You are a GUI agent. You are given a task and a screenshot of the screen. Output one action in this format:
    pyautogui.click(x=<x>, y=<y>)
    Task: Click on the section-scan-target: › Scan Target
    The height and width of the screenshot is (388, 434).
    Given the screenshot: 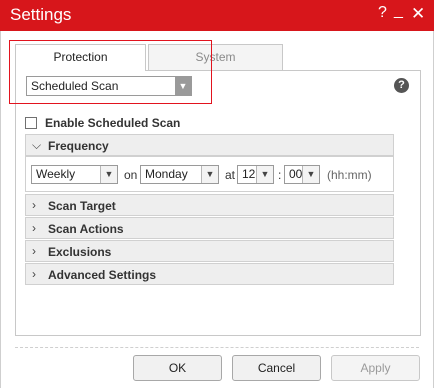 What is the action you would take?
    pyautogui.click(x=209, y=205)
    